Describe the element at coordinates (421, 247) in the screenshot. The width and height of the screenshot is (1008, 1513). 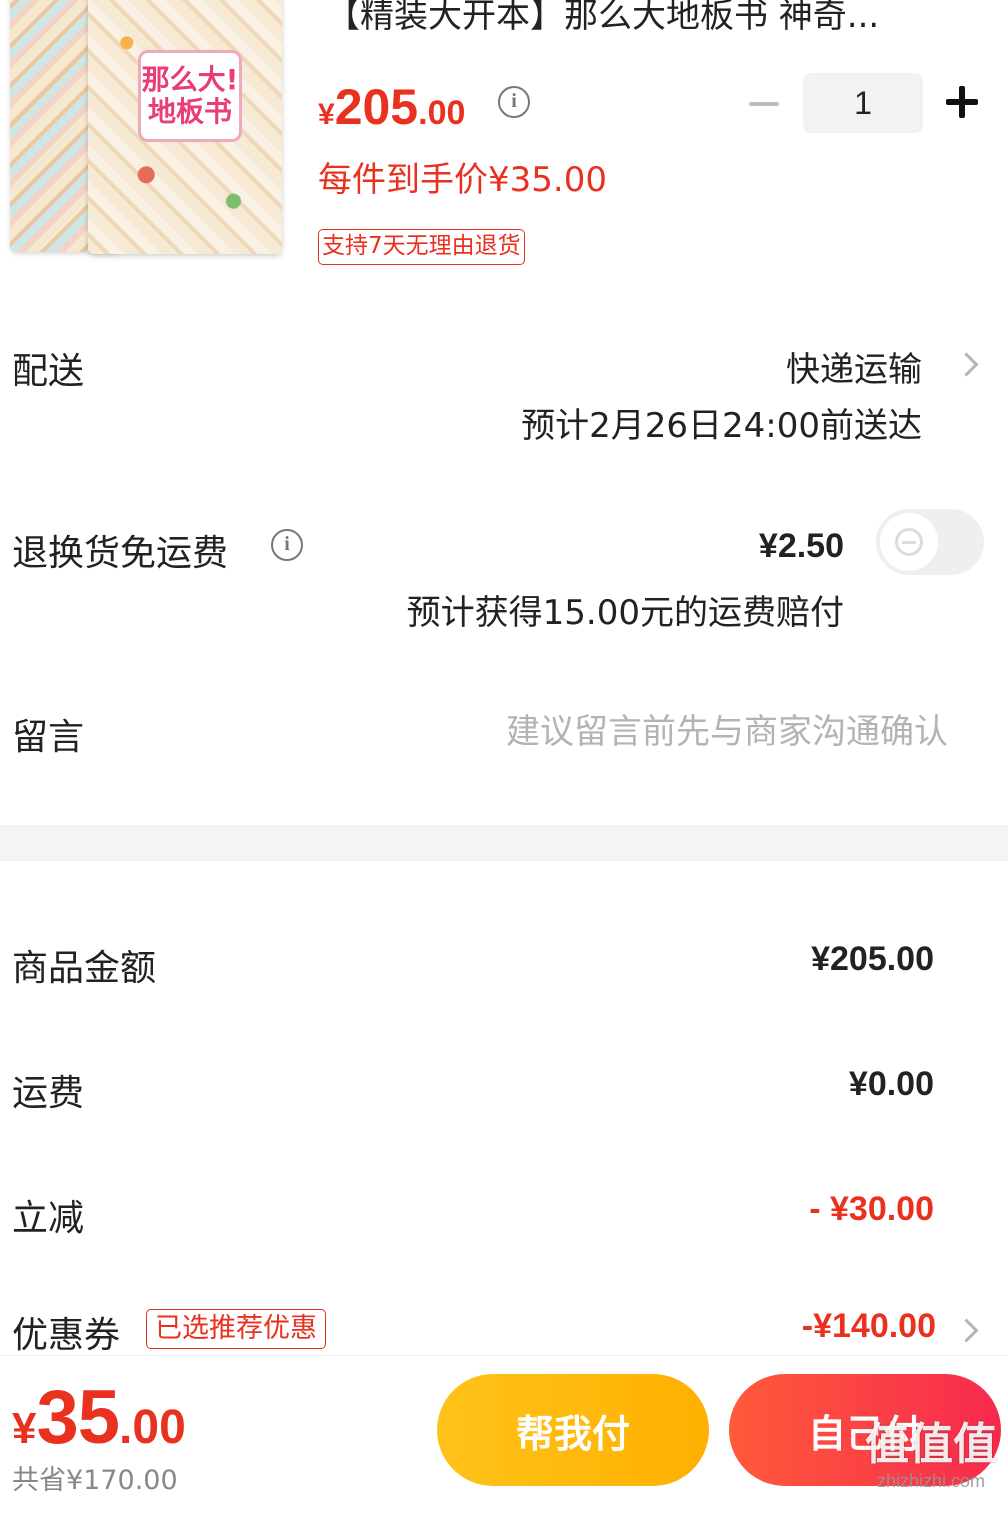
I see `return-policy-badge: 支持7天无理由退货` at that location.